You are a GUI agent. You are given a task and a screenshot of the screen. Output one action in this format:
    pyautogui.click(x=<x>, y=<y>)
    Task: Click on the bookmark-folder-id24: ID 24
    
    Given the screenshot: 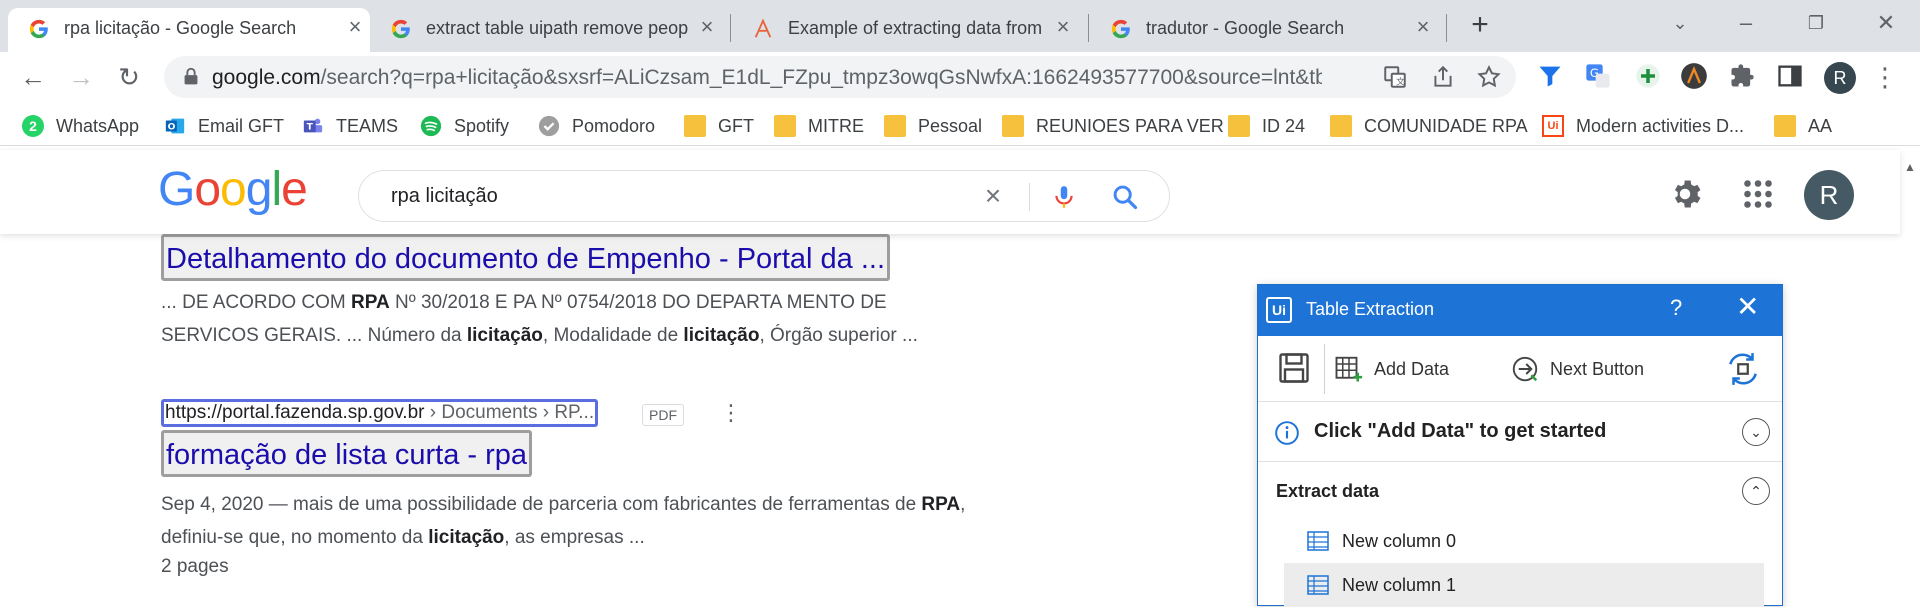 What is the action you would take?
    pyautogui.click(x=1266, y=126)
    